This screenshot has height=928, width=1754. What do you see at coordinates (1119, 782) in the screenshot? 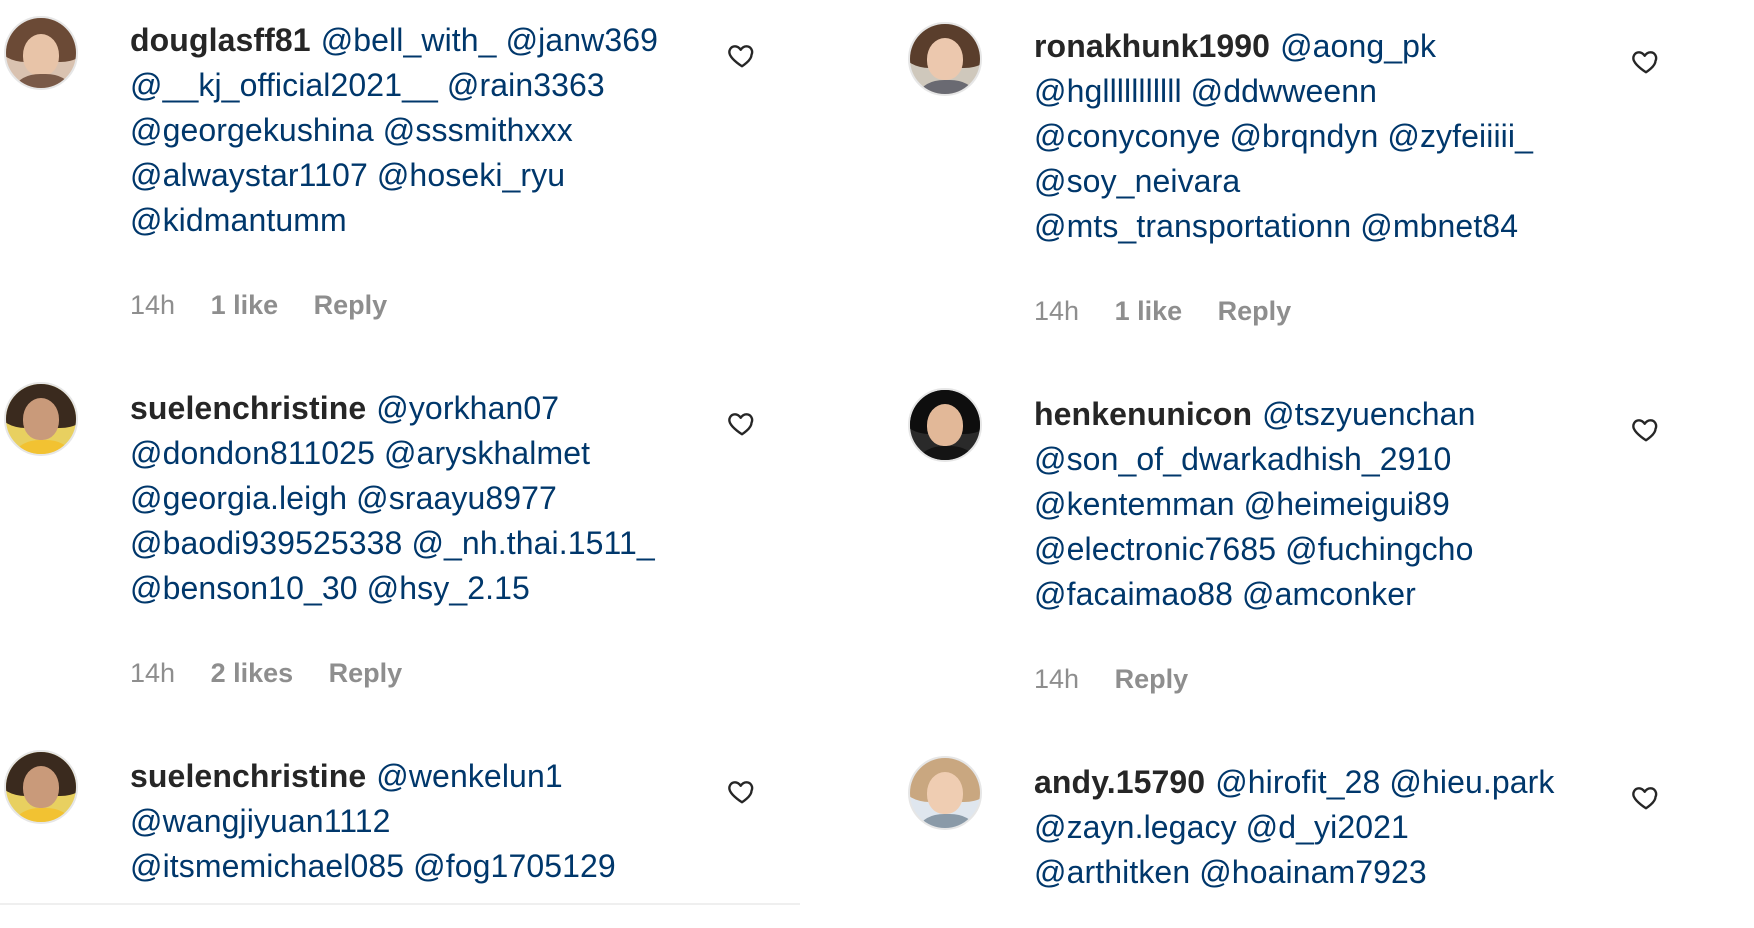
I see `comment-username: andy.15790` at bounding box center [1119, 782].